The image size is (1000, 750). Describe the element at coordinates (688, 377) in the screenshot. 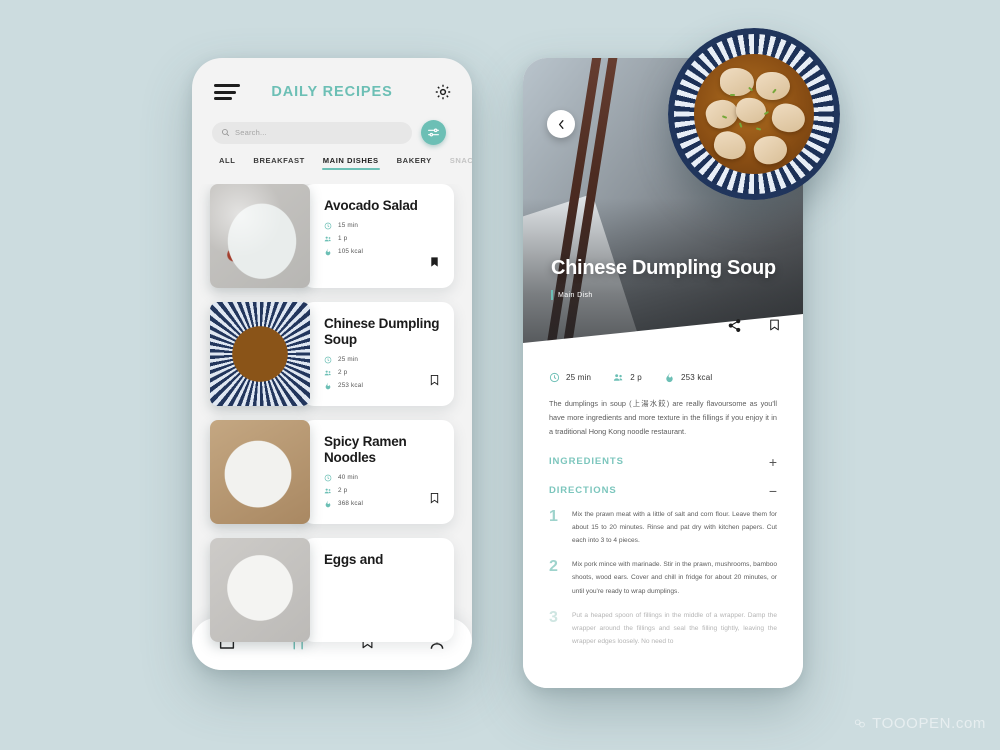

I see `stat-calories: 253 kcal` at that location.